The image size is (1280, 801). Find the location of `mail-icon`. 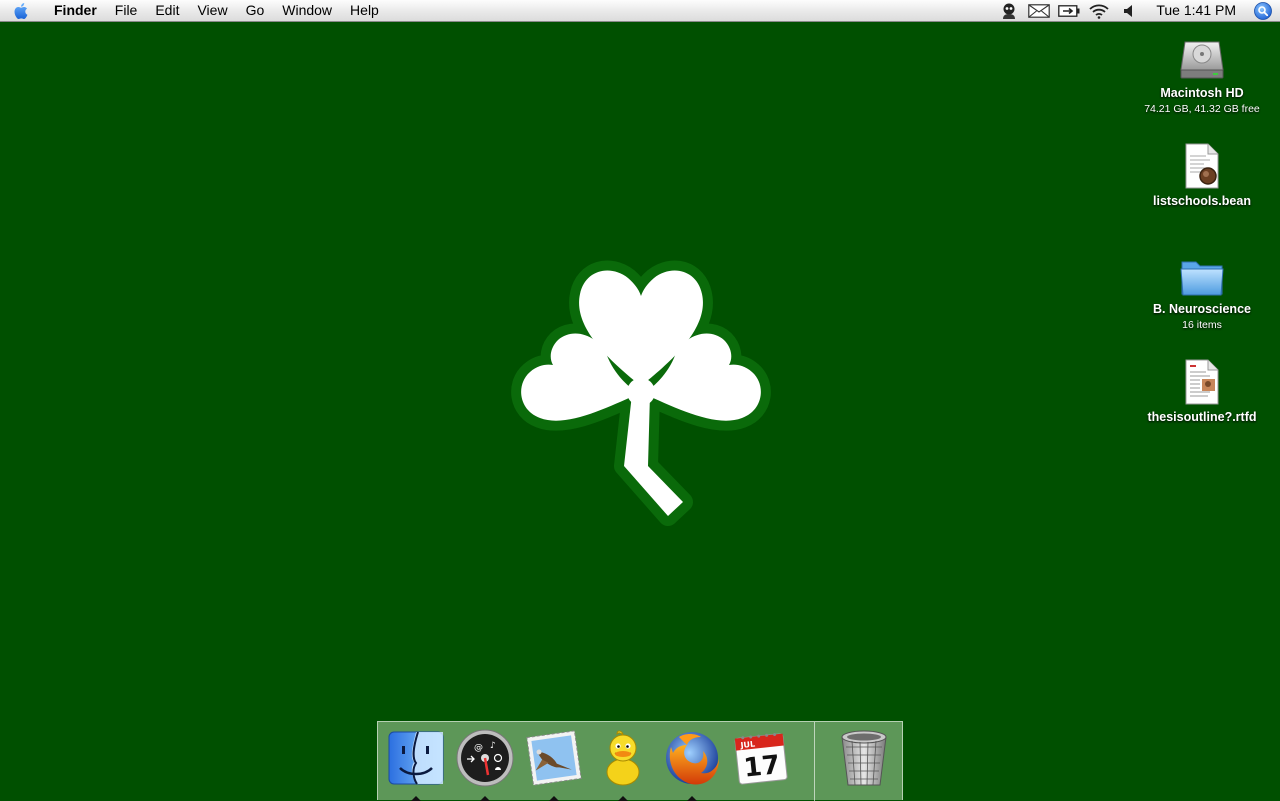

mail-icon is located at coordinates (1039, 10).